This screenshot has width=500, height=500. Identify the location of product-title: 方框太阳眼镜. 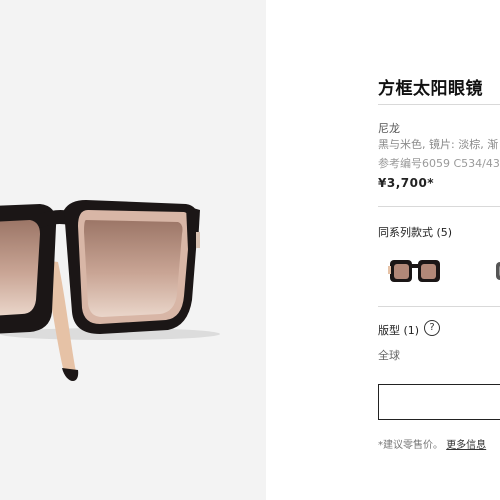
(430, 89).